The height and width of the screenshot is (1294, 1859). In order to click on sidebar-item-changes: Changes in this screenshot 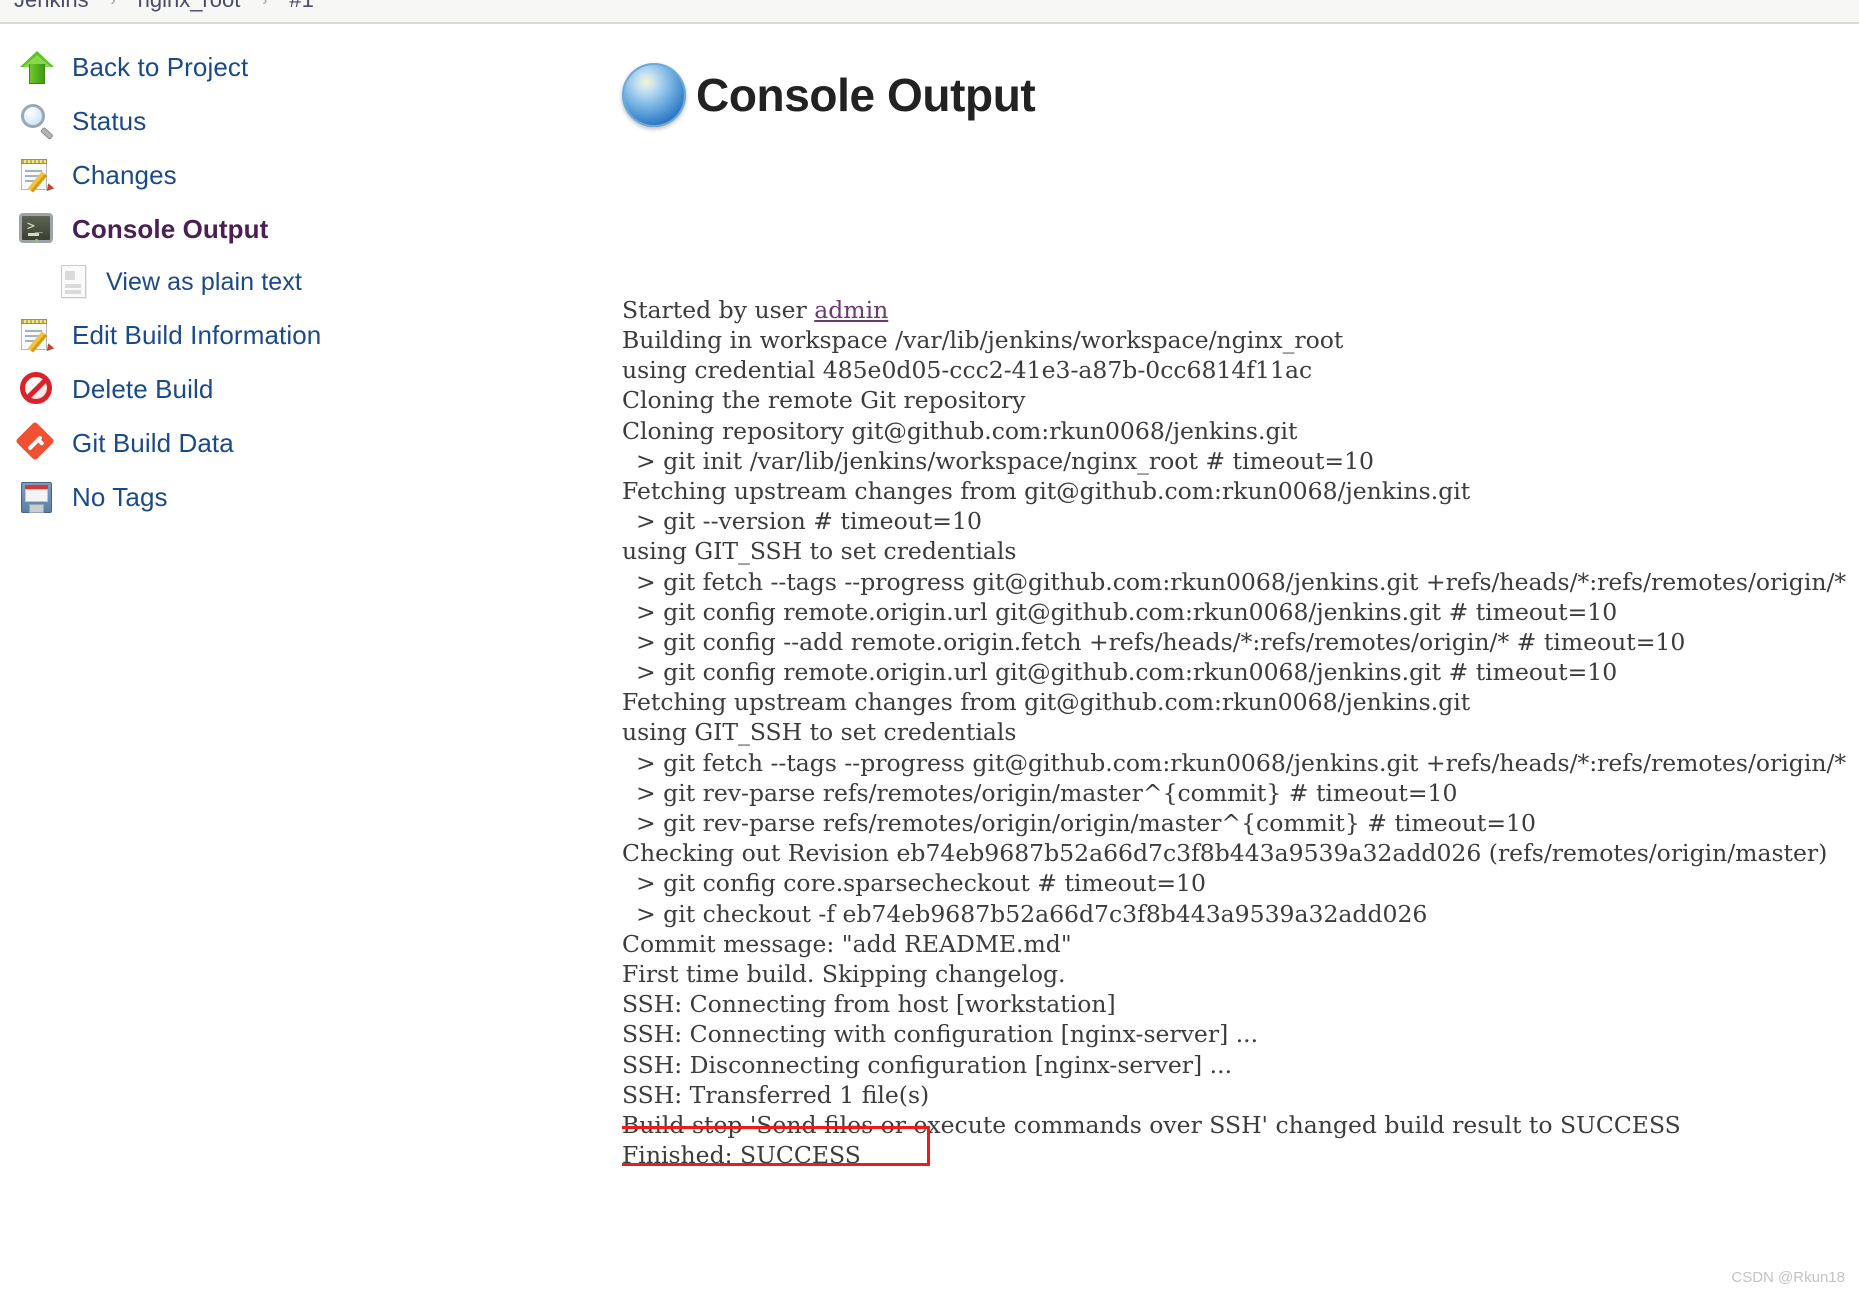, I will do `click(300, 175)`.